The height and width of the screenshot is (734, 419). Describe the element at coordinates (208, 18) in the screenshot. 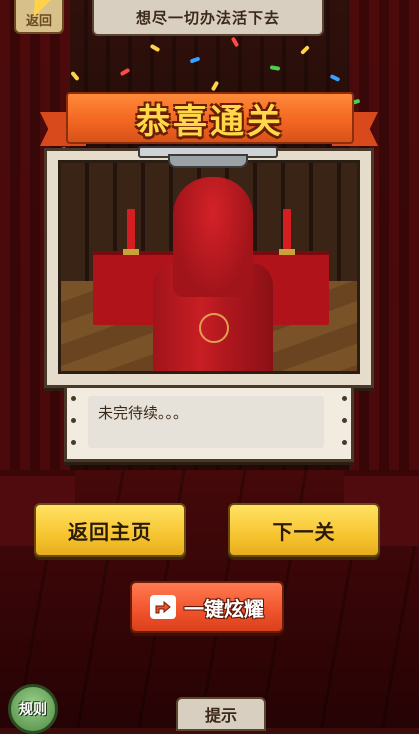

I see `level-title: 想尽一切办法活下去` at that location.